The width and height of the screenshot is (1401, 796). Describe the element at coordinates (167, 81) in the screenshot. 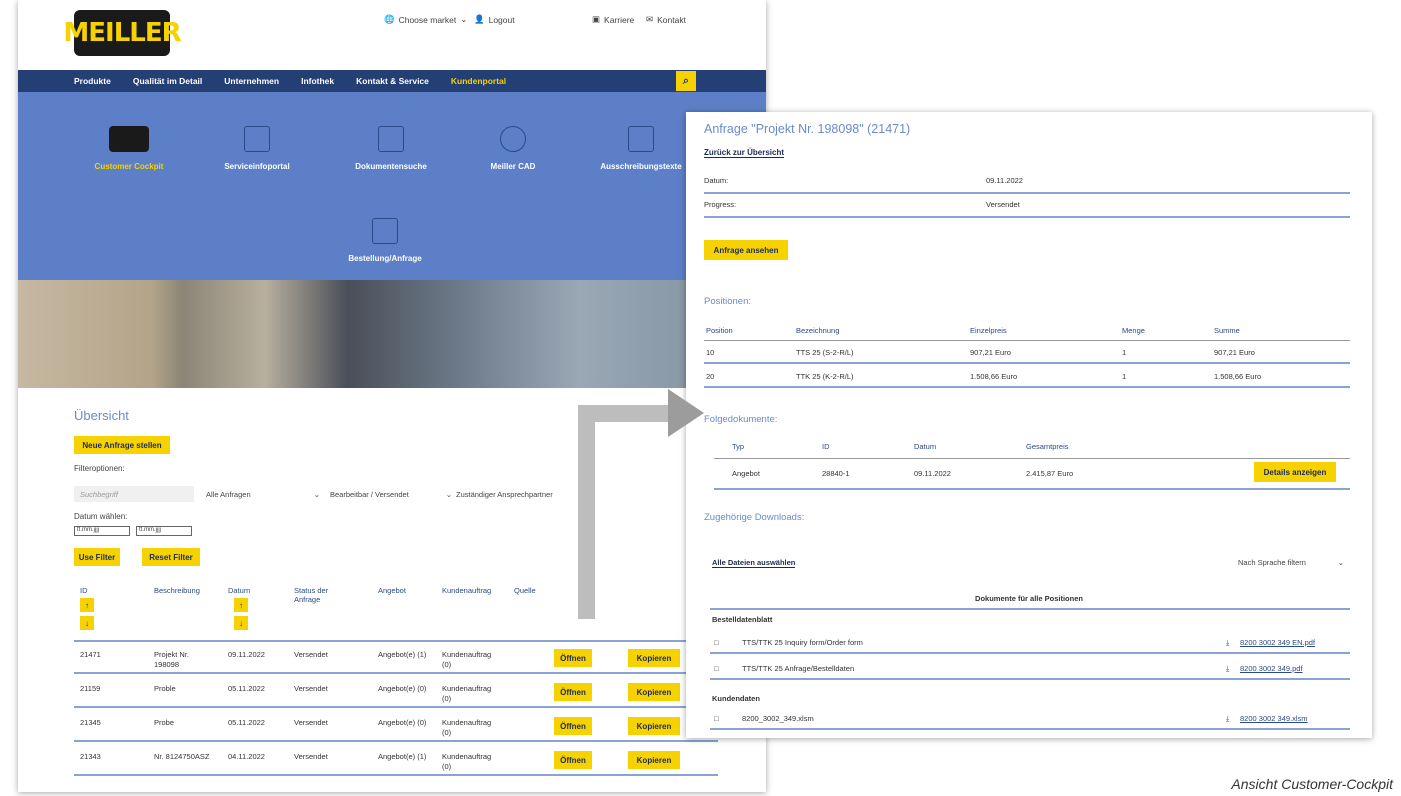

I see `nav-item-qualitaet: Qualität im Detail` at that location.